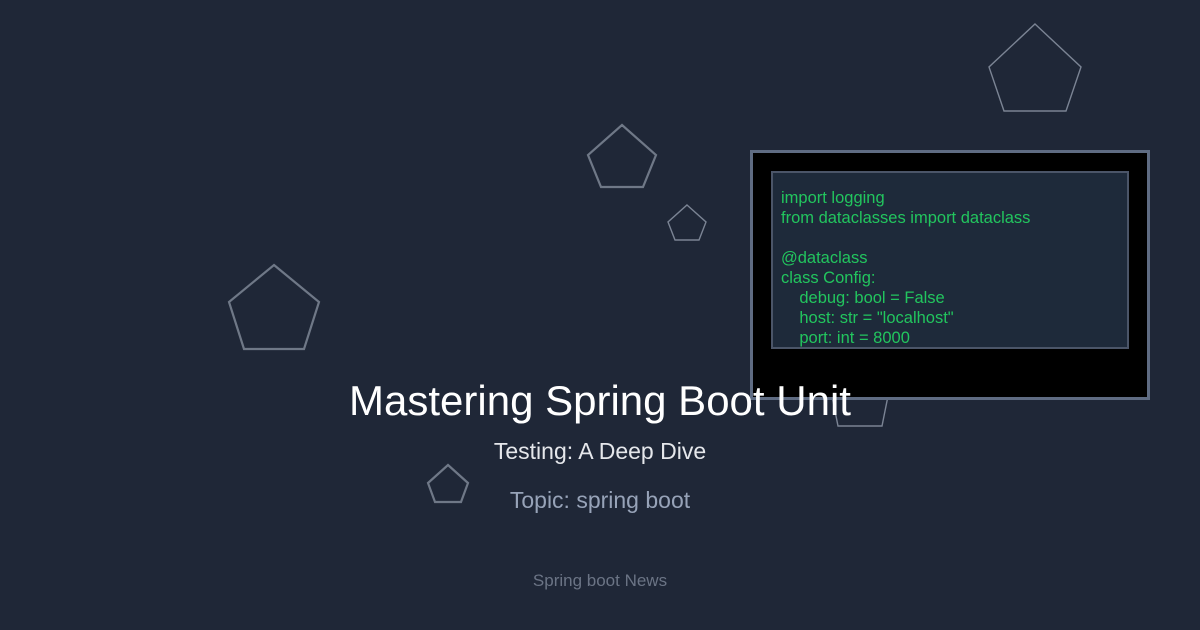  Describe the element at coordinates (906, 218) in the screenshot. I see `code-line: from dataclasses import dataclass` at that location.